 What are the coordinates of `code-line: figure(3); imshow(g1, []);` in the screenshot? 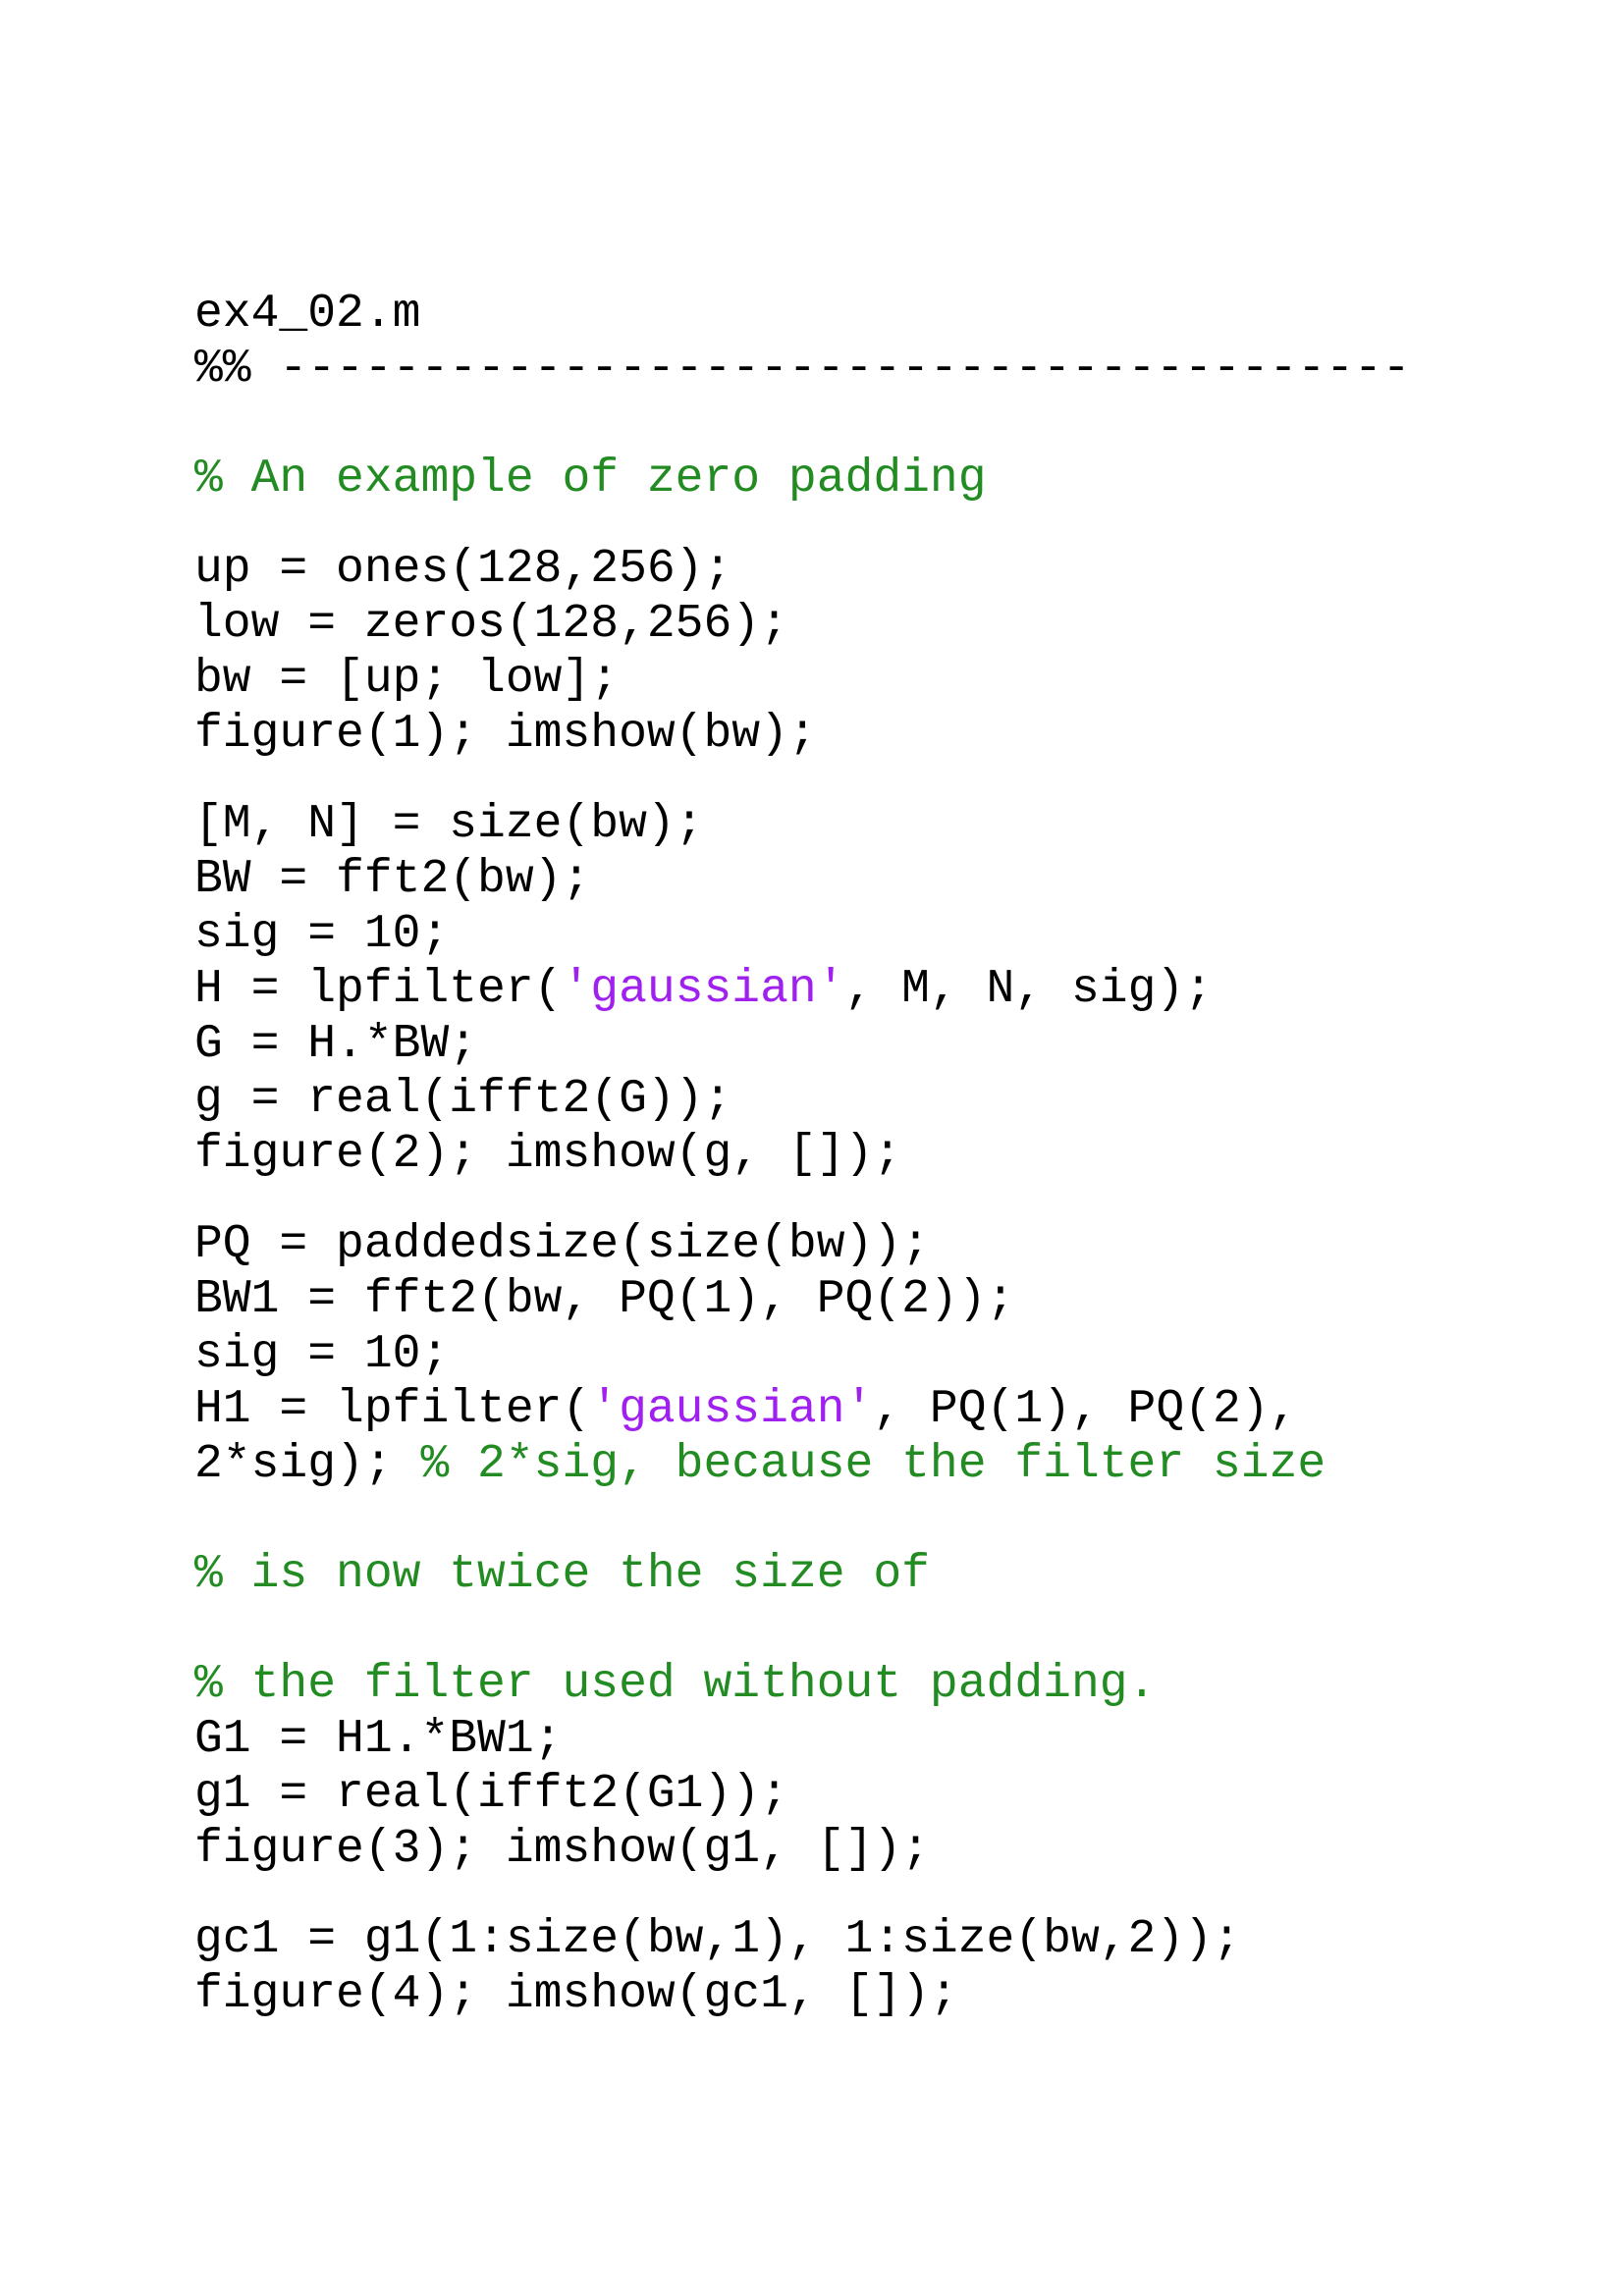 It's located at (562, 1850).